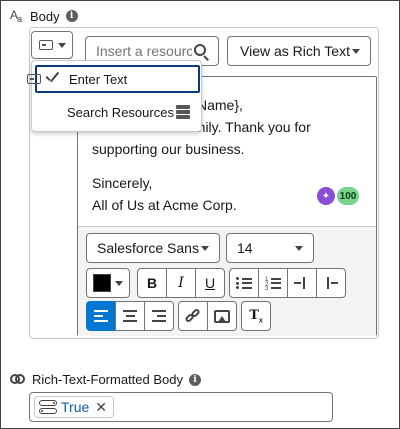 The height and width of the screenshot is (429, 400). What do you see at coordinates (101, 407) in the screenshot?
I see `close-icon: ✕` at bounding box center [101, 407].